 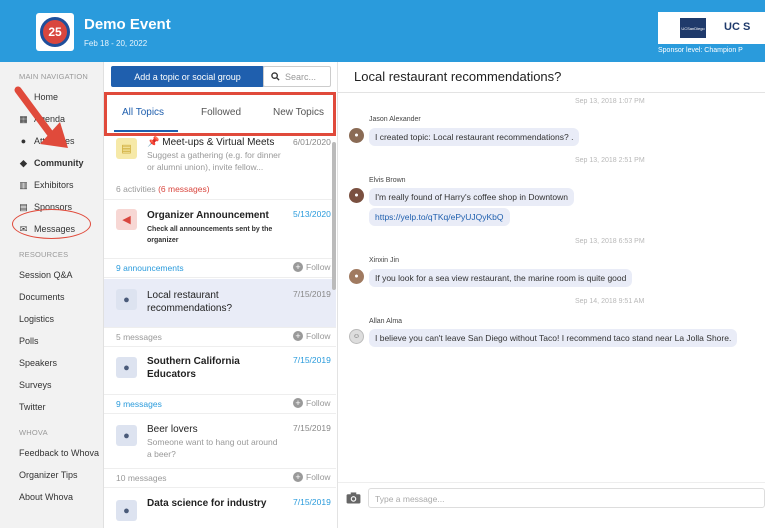 What do you see at coordinates (551, 92) in the screenshot?
I see `divider` at bounding box center [551, 92].